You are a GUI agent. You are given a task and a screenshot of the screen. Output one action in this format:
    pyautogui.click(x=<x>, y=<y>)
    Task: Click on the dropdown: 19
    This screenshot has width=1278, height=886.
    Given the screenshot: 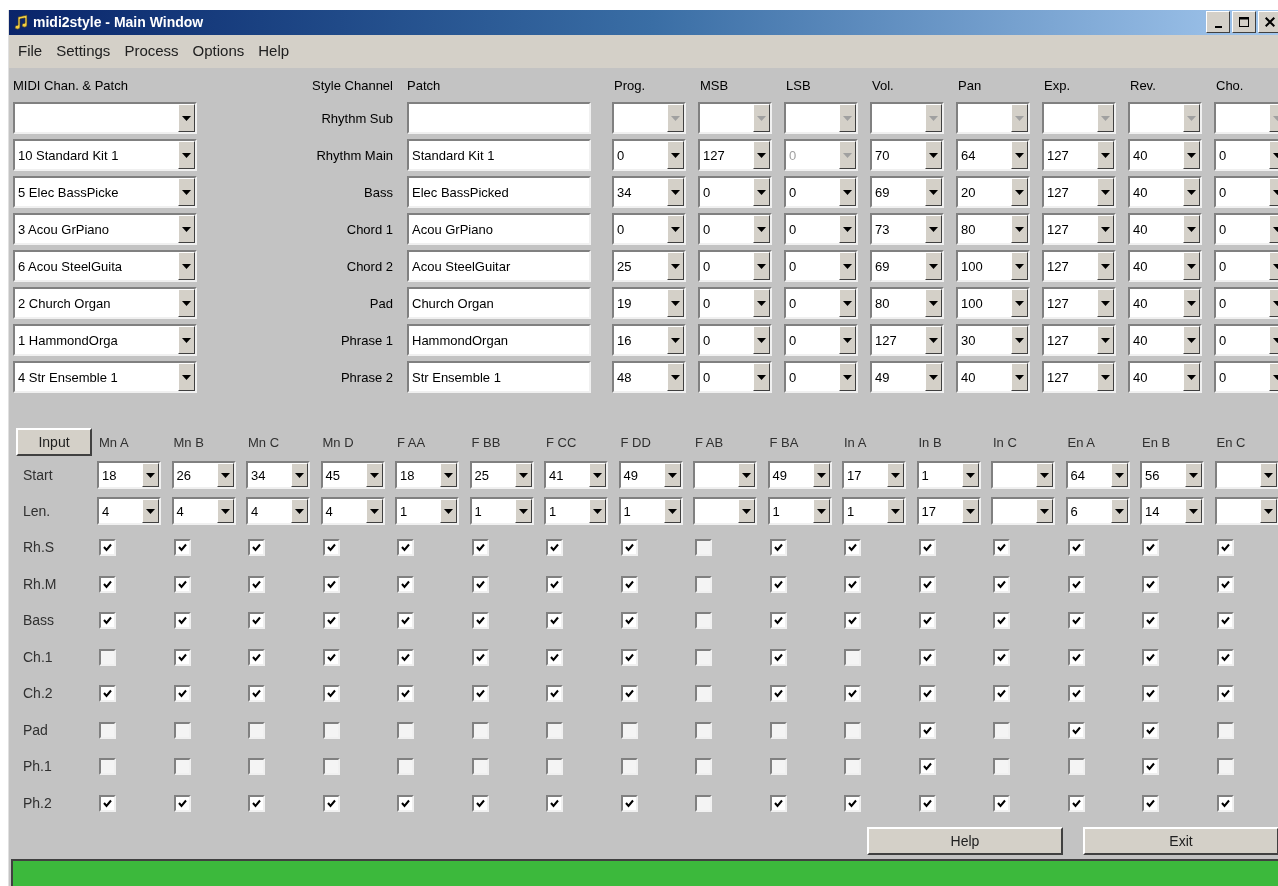 What is the action you would take?
    pyautogui.click(x=649, y=303)
    